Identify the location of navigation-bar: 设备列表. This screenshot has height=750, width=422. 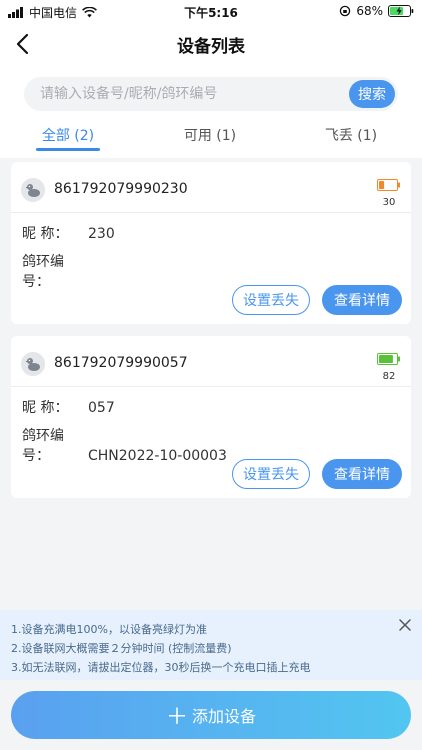
(211, 44).